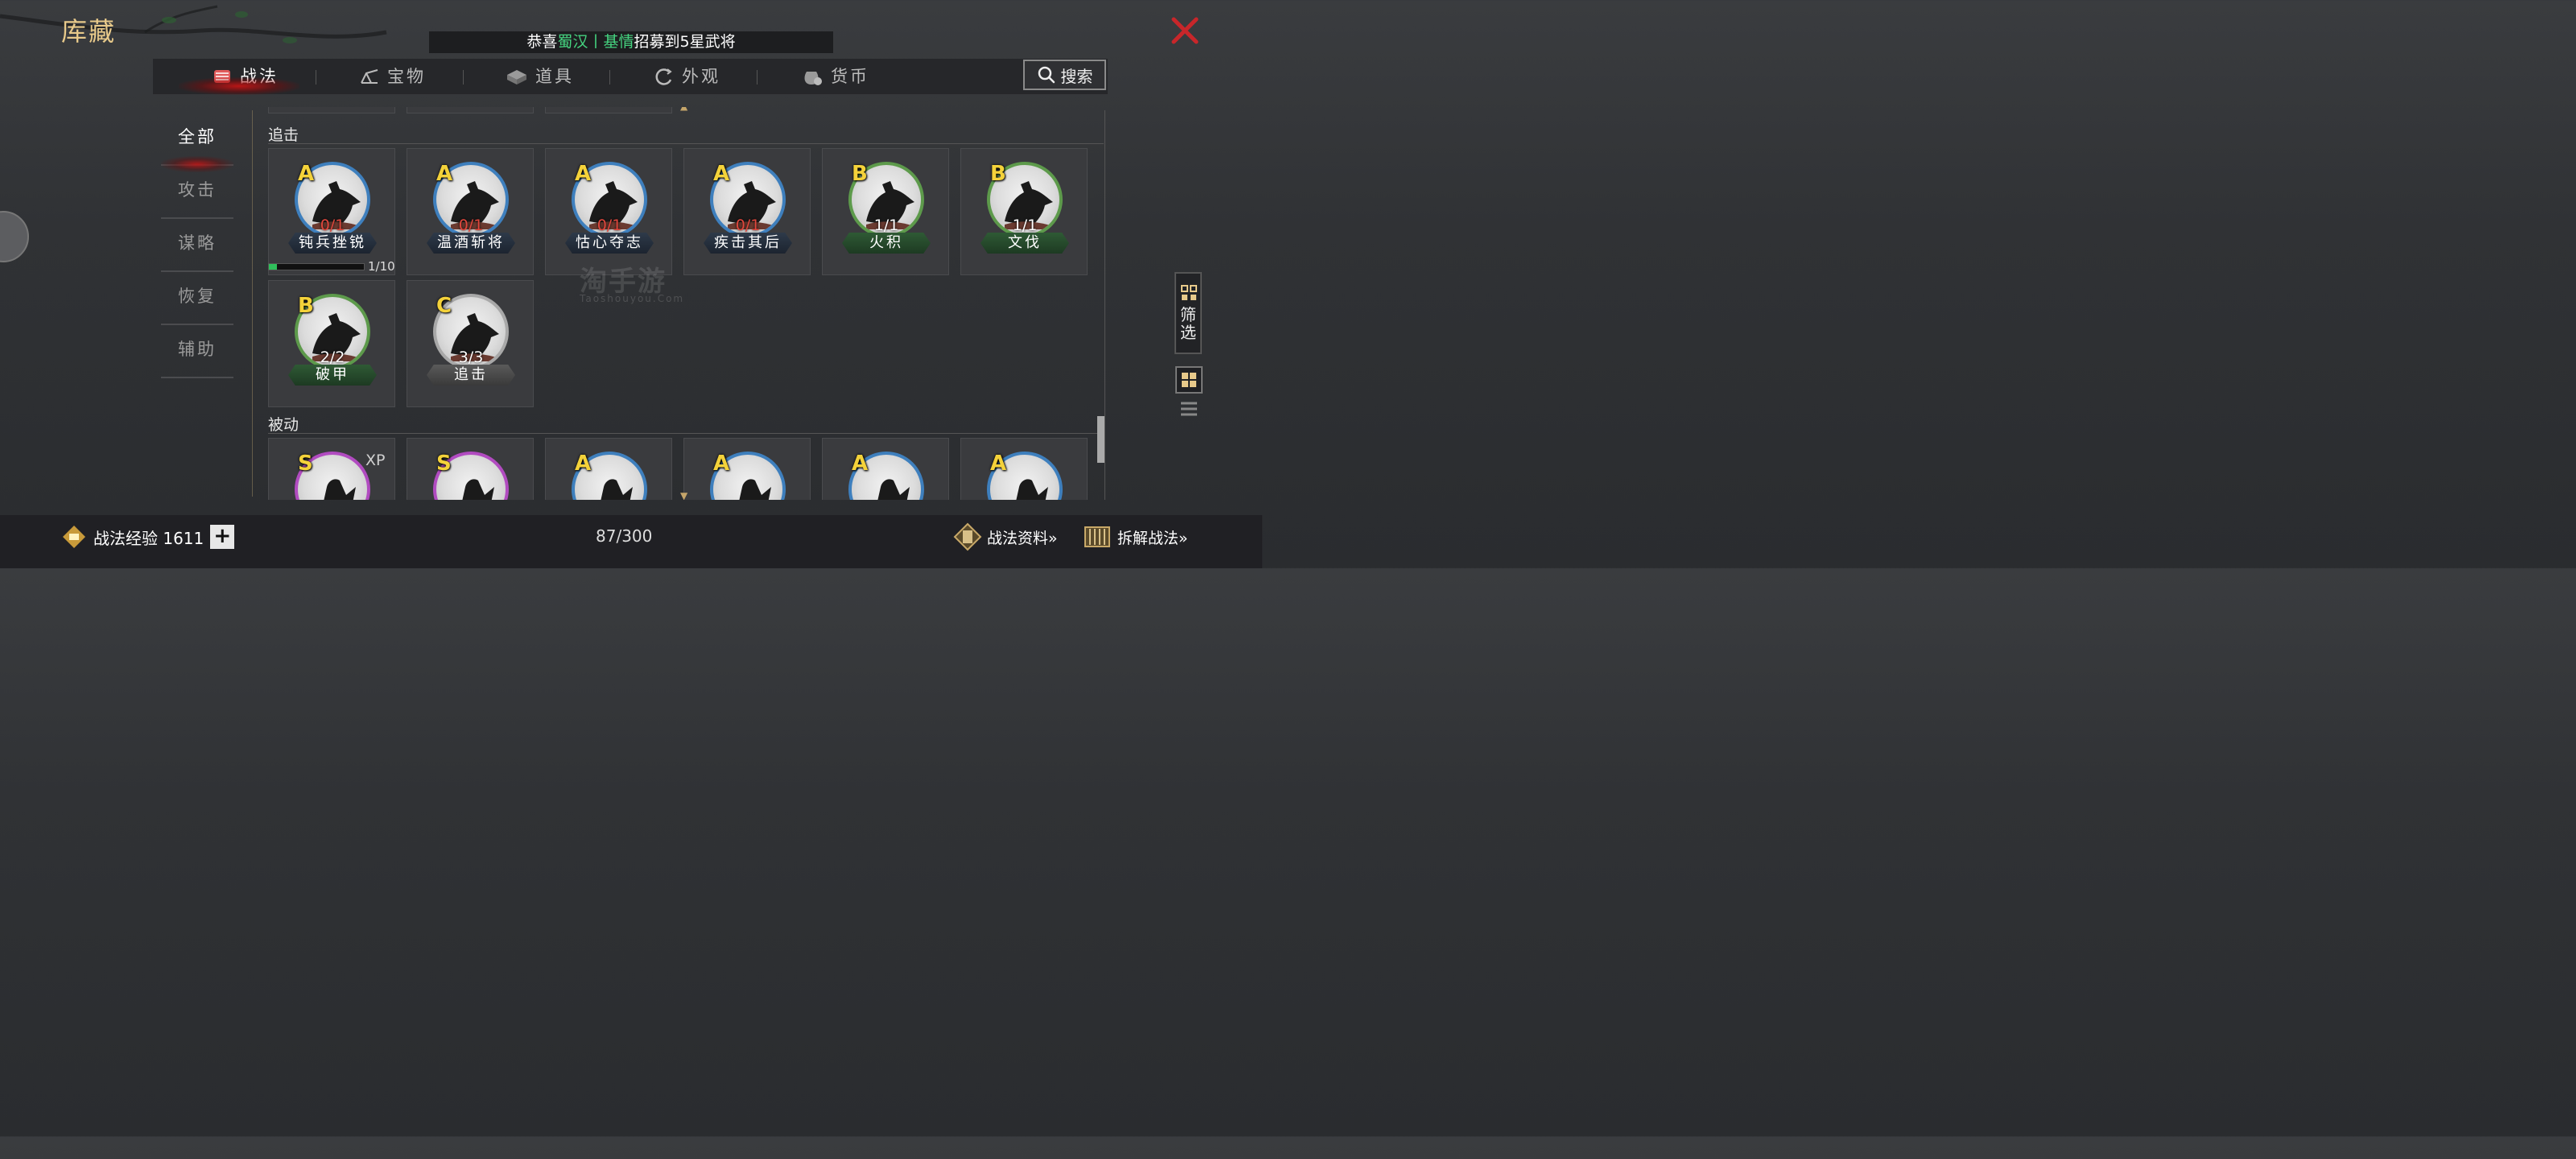 The height and width of the screenshot is (1159, 2576). Describe the element at coordinates (470, 343) in the screenshot. I see `strategy-card: C 3/3 追击` at that location.